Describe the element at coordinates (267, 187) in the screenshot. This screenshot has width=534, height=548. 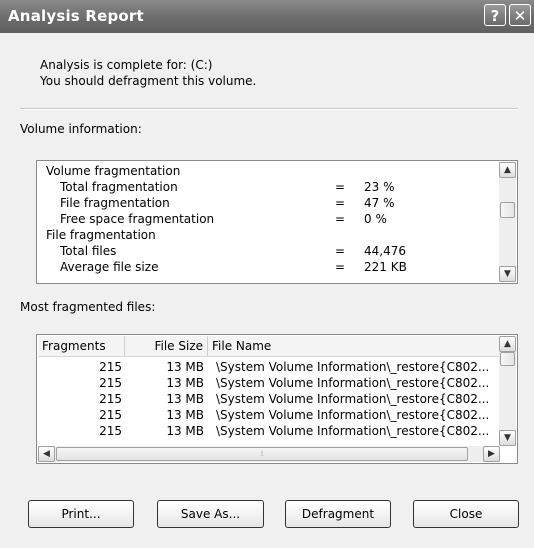
I see `volume-info-row: Total fragmentation = 23 %` at that location.